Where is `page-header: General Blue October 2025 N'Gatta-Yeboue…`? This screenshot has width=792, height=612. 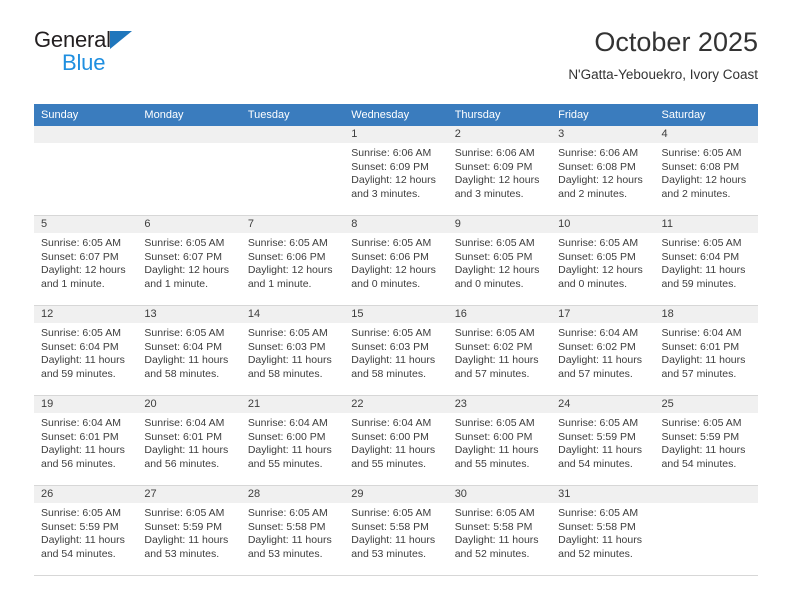
page-header: General Blue October 2025 N'Gatta-Yeboue… is located at coordinates (396, 61).